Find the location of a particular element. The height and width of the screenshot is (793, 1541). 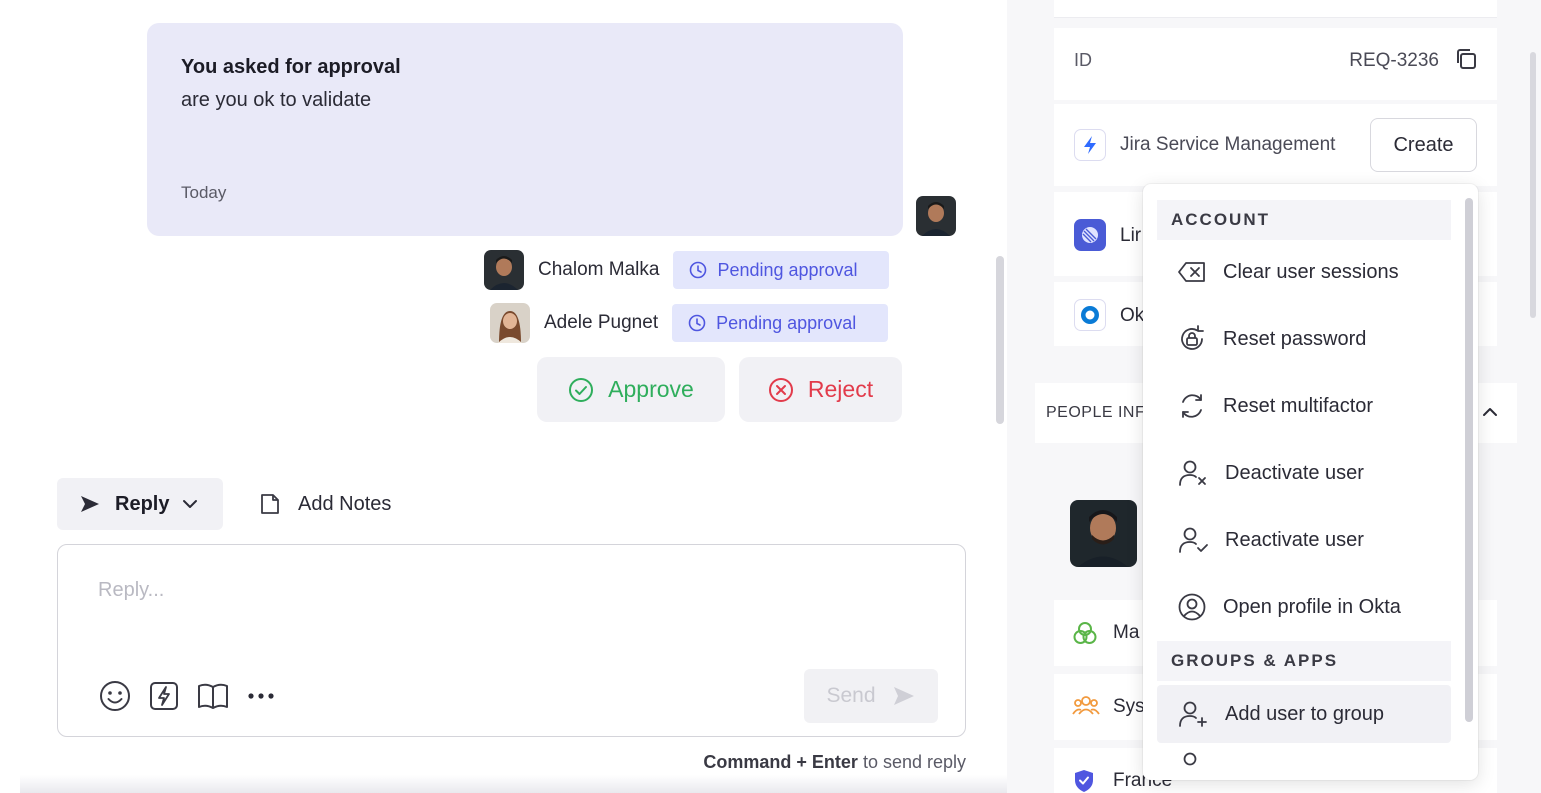

people-info-title: PEOPLE INF is located at coordinates (1096, 412).